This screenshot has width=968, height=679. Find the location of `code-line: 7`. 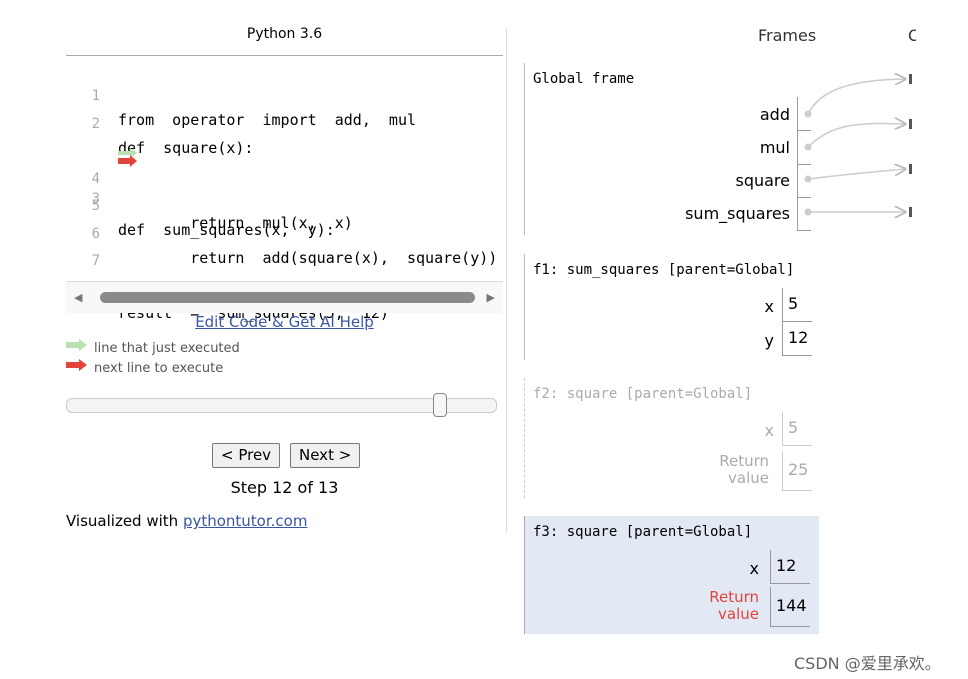

code-line: 7 is located at coordinates (84, 247).